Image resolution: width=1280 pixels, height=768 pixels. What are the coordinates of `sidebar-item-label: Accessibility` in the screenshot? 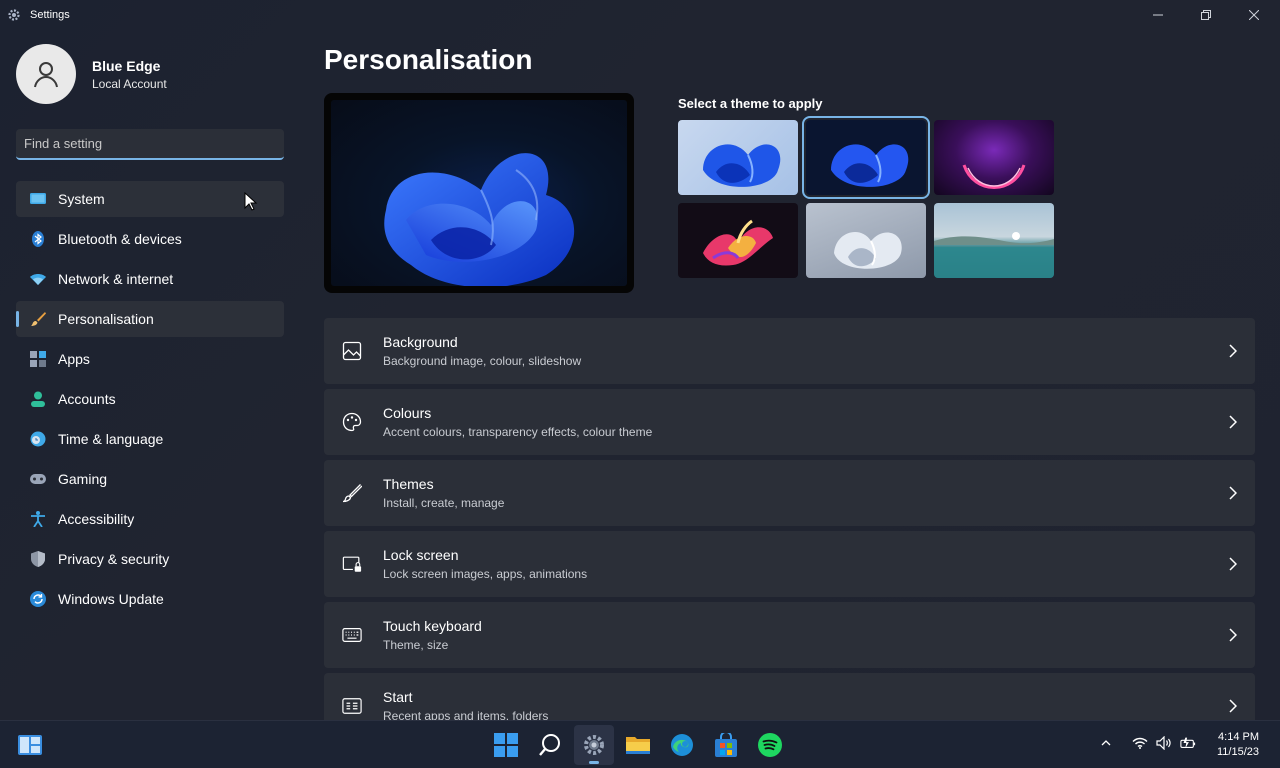 It's located at (96, 519).